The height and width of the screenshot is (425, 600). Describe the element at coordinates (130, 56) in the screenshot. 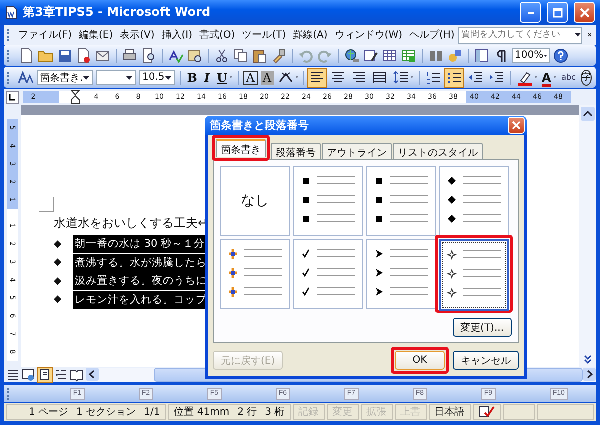

I see `print-icon` at that location.